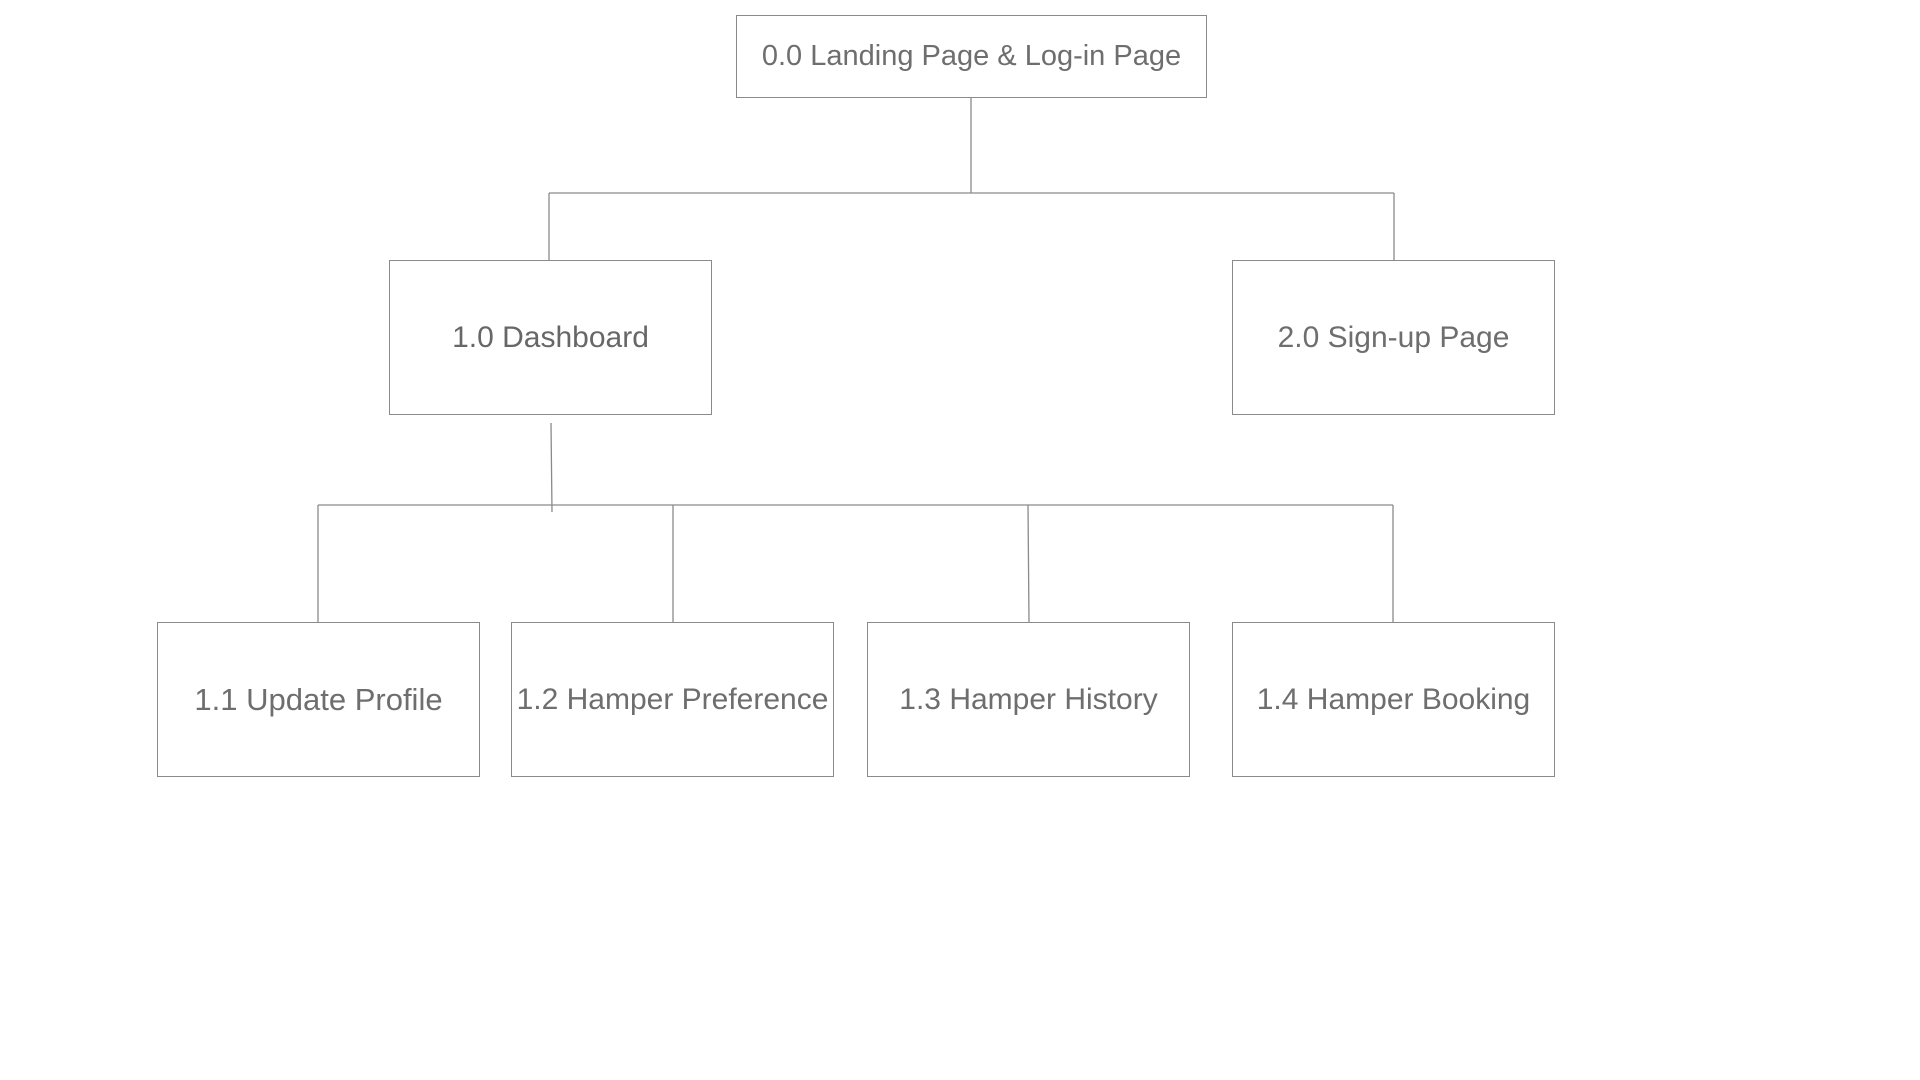  I want to click on node-landing-login: 0.0 Landing Page & Log-in Page, so click(971, 56).